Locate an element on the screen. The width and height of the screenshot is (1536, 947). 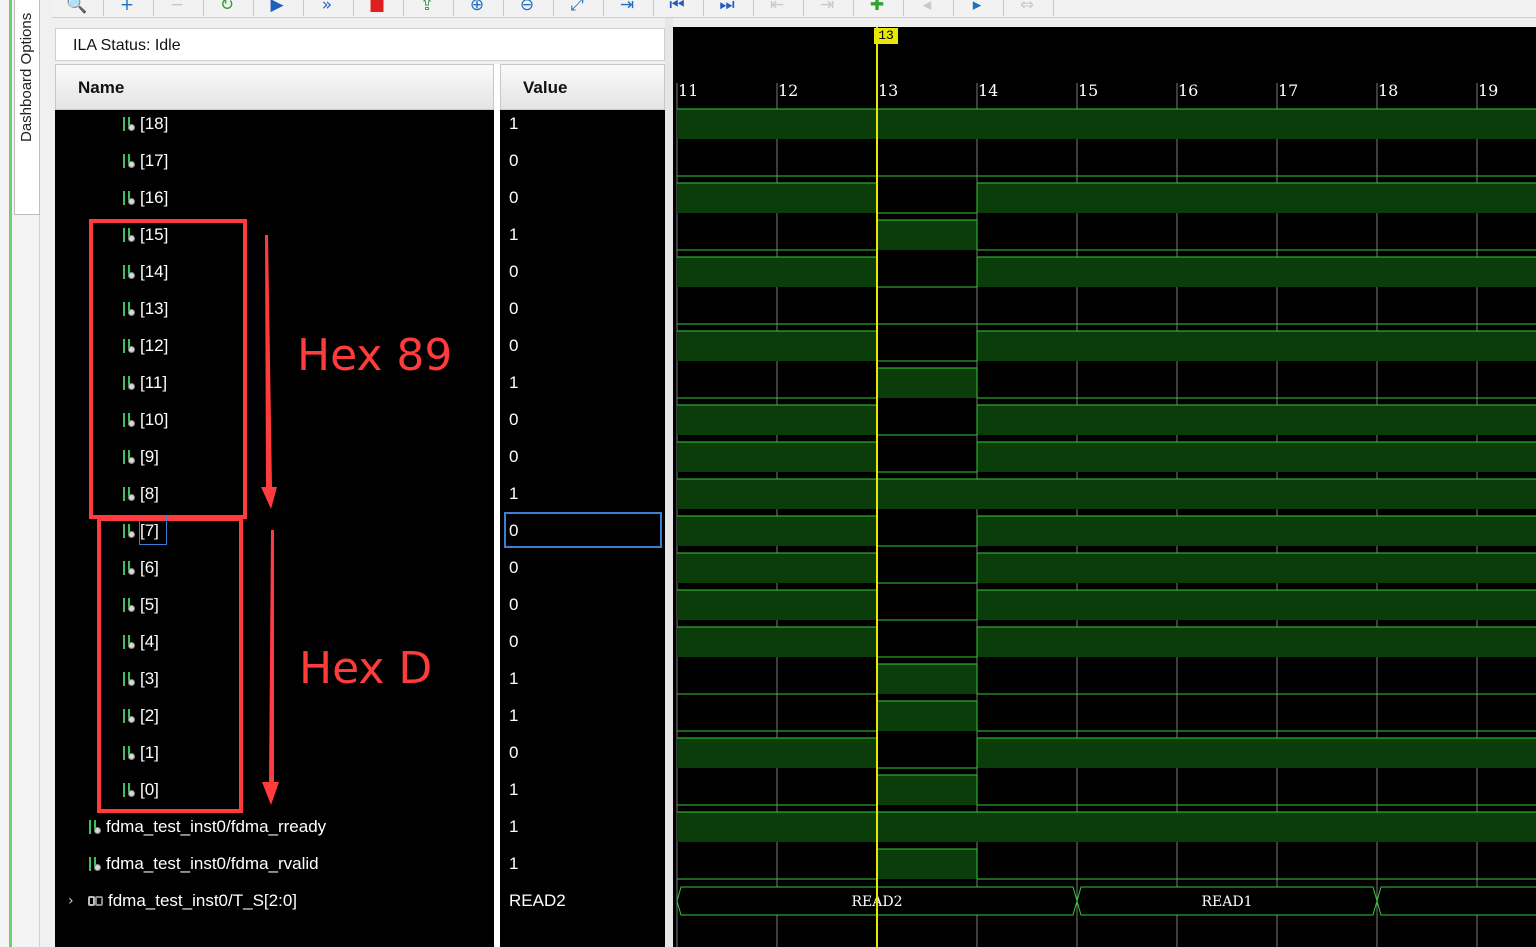
expand-chevron-icon: › is located at coordinates (71, 901).